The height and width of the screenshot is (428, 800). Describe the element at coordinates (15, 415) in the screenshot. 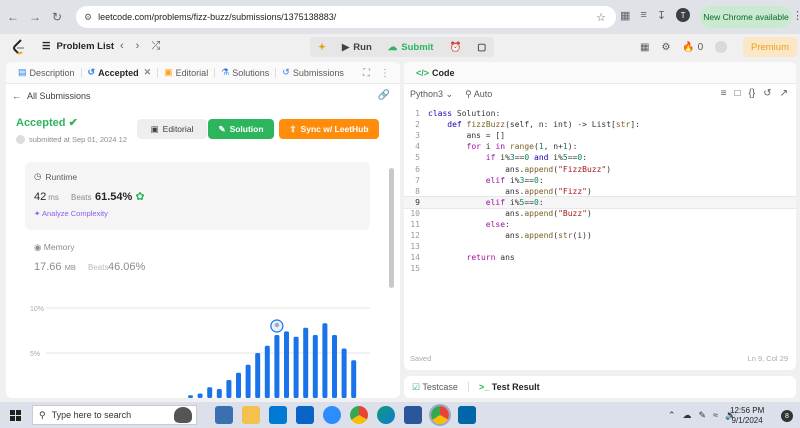

I see `windows-start-icon` at that location.